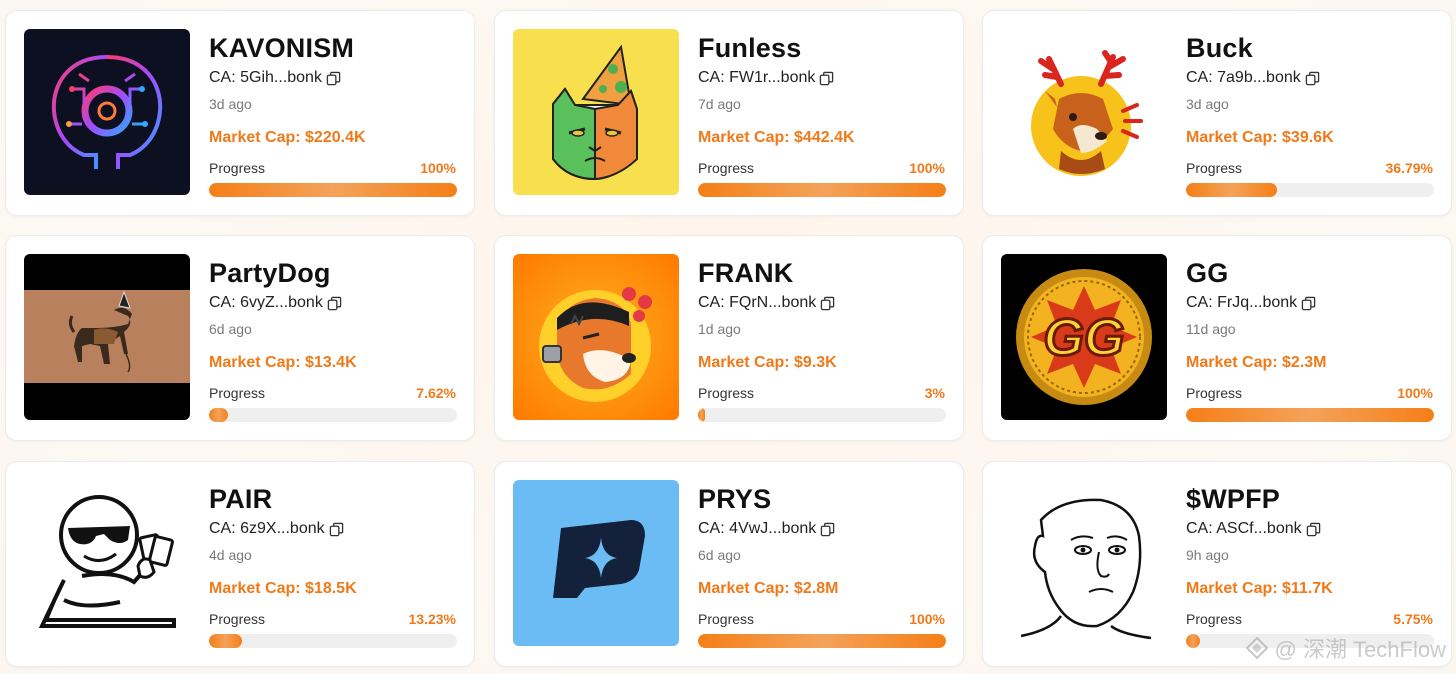 Image resolution: width=1456 pixels, height=674 pixels. What do you see at coordinates (230, 555) in the screenshot?
I see `token-age: 4d ago` at bounding box center [230, 555].